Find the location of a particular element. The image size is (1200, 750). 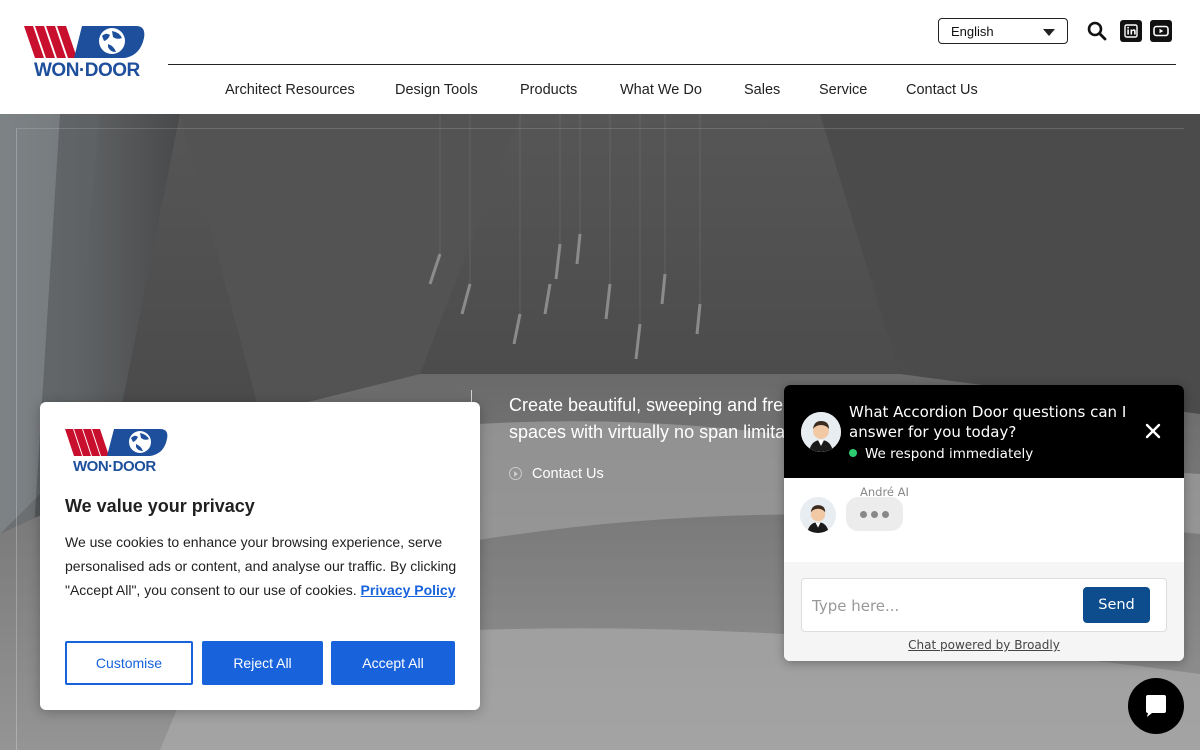

chat-status: We respond immediately is located at coordinates (941, 454).